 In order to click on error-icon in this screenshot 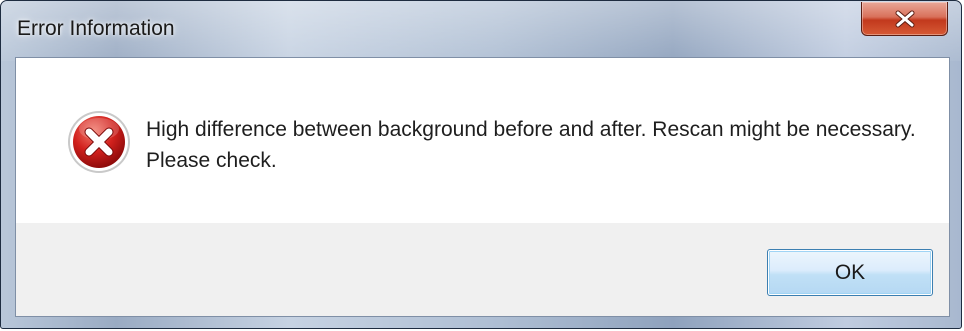, I will do `click(99, 142)`.